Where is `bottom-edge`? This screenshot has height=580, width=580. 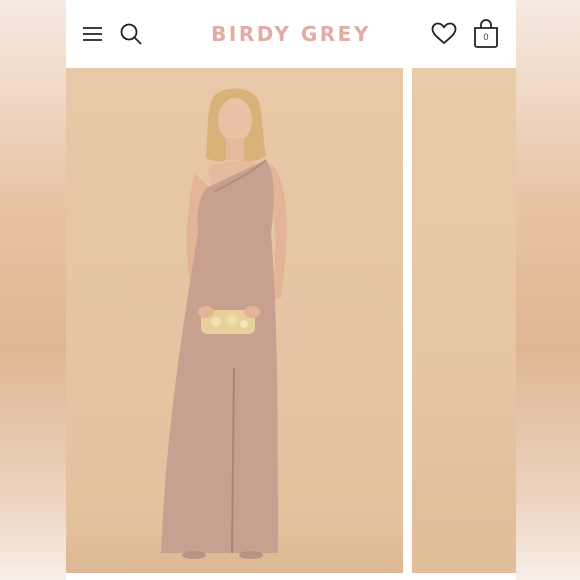 bottom-edge is located at coordinates (291, 576).